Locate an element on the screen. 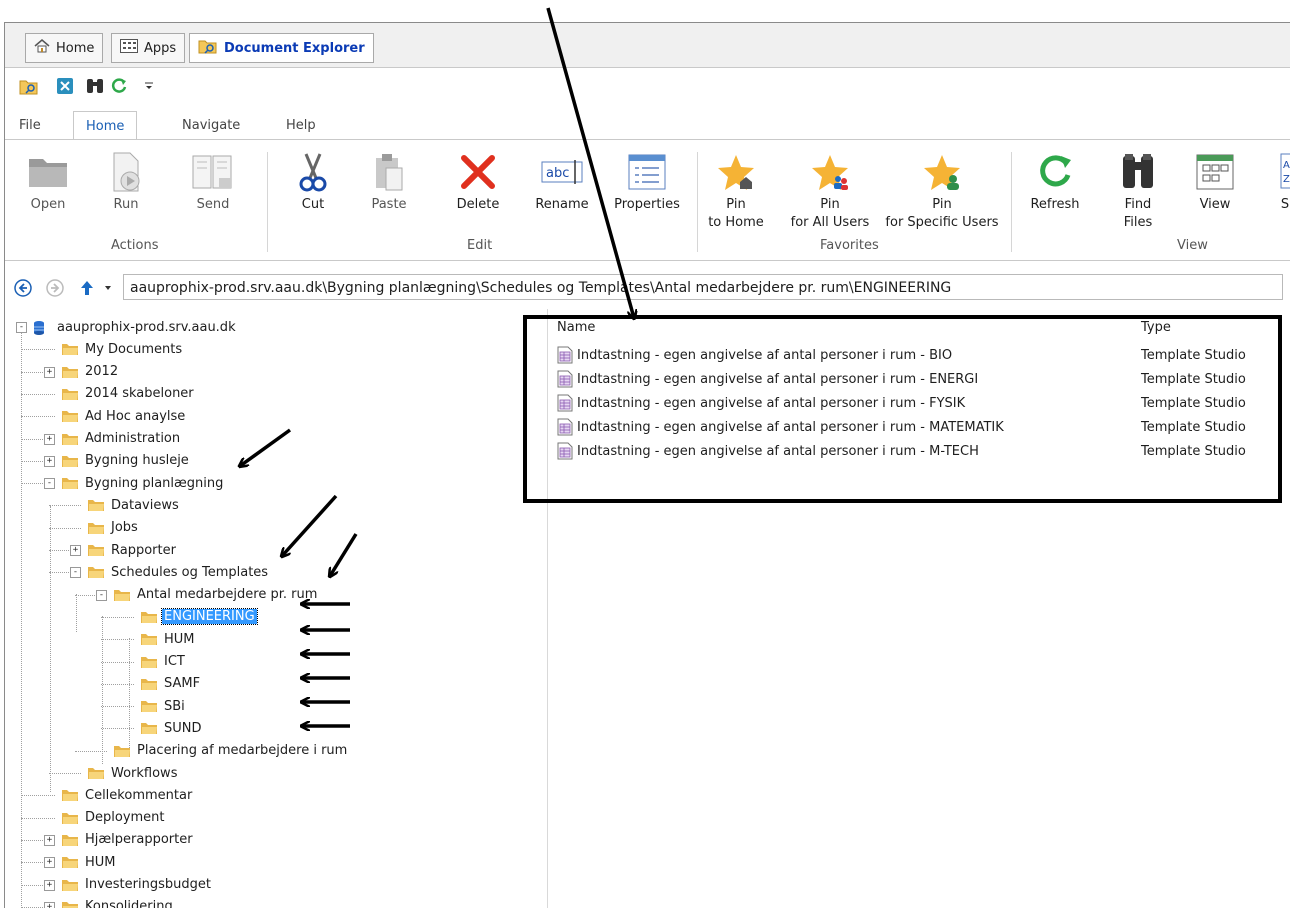 The height and width of the screenshot is (908, 1290). refresh-icon is located at coordinates (119, 85).